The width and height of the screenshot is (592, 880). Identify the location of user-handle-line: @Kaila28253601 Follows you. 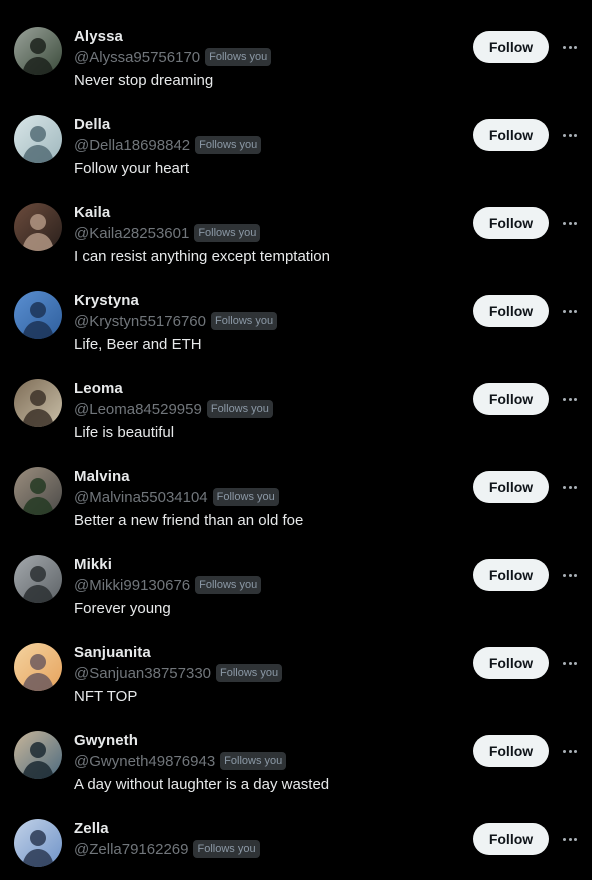
(167, 233).